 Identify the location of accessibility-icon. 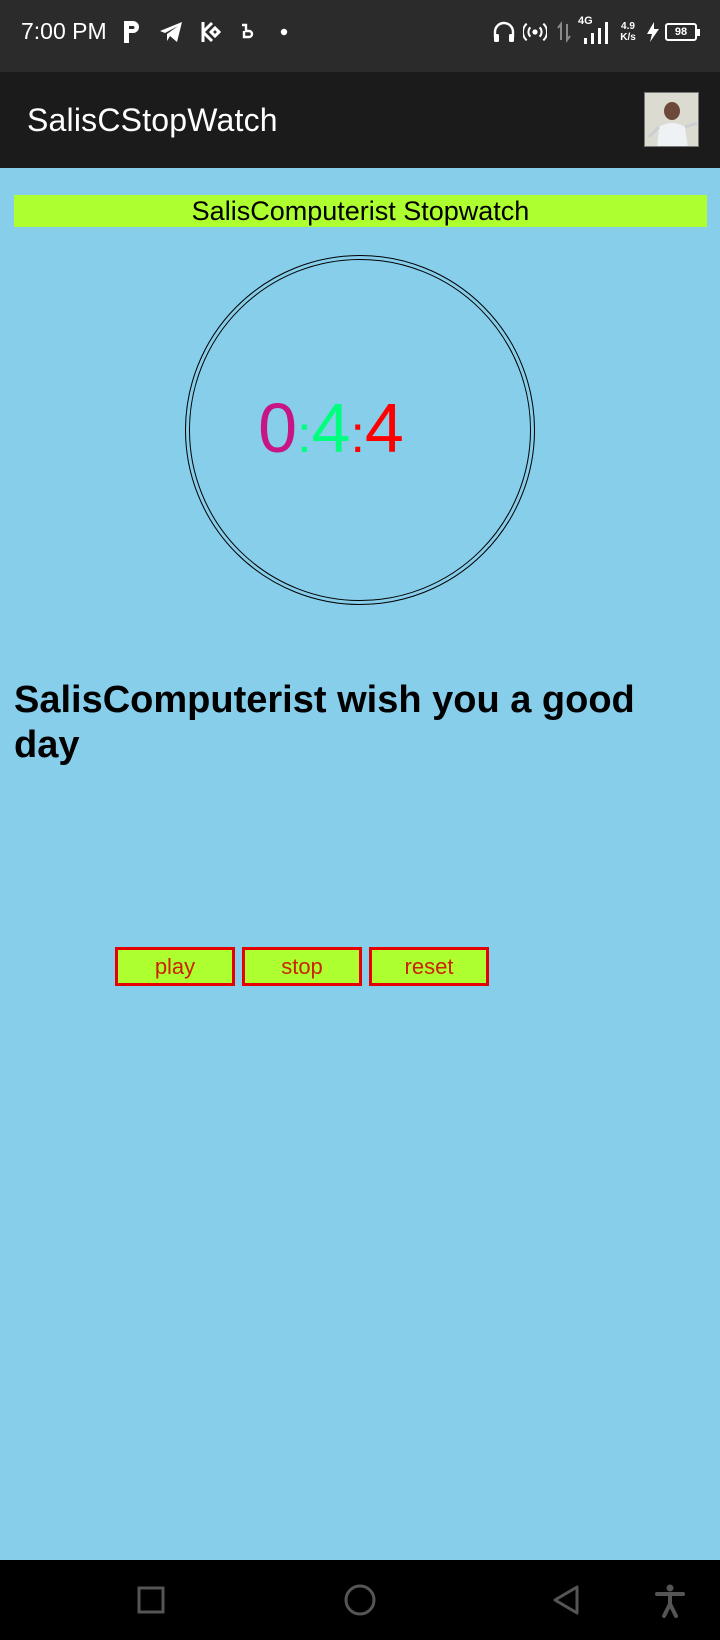
(670, 1600).